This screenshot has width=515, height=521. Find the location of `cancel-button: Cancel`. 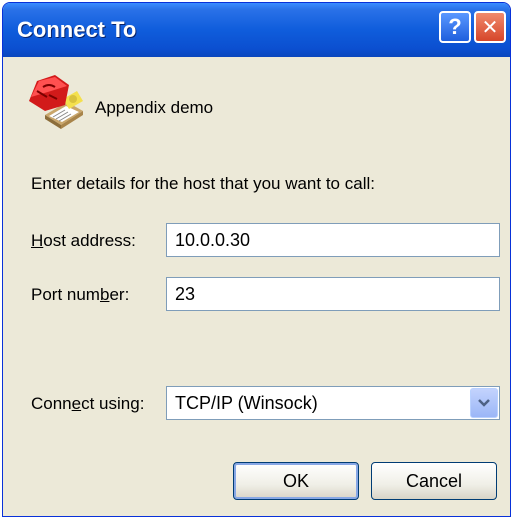

cancel-button: Cancel is located at coordinates (434, 481).